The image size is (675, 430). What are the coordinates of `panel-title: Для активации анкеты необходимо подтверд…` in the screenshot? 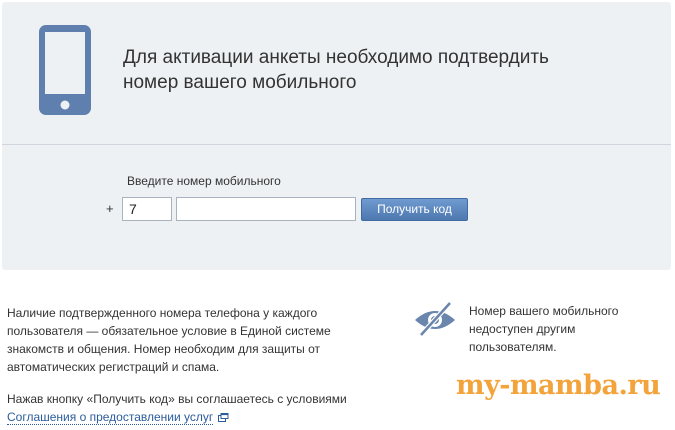 It's located at (336, 70).